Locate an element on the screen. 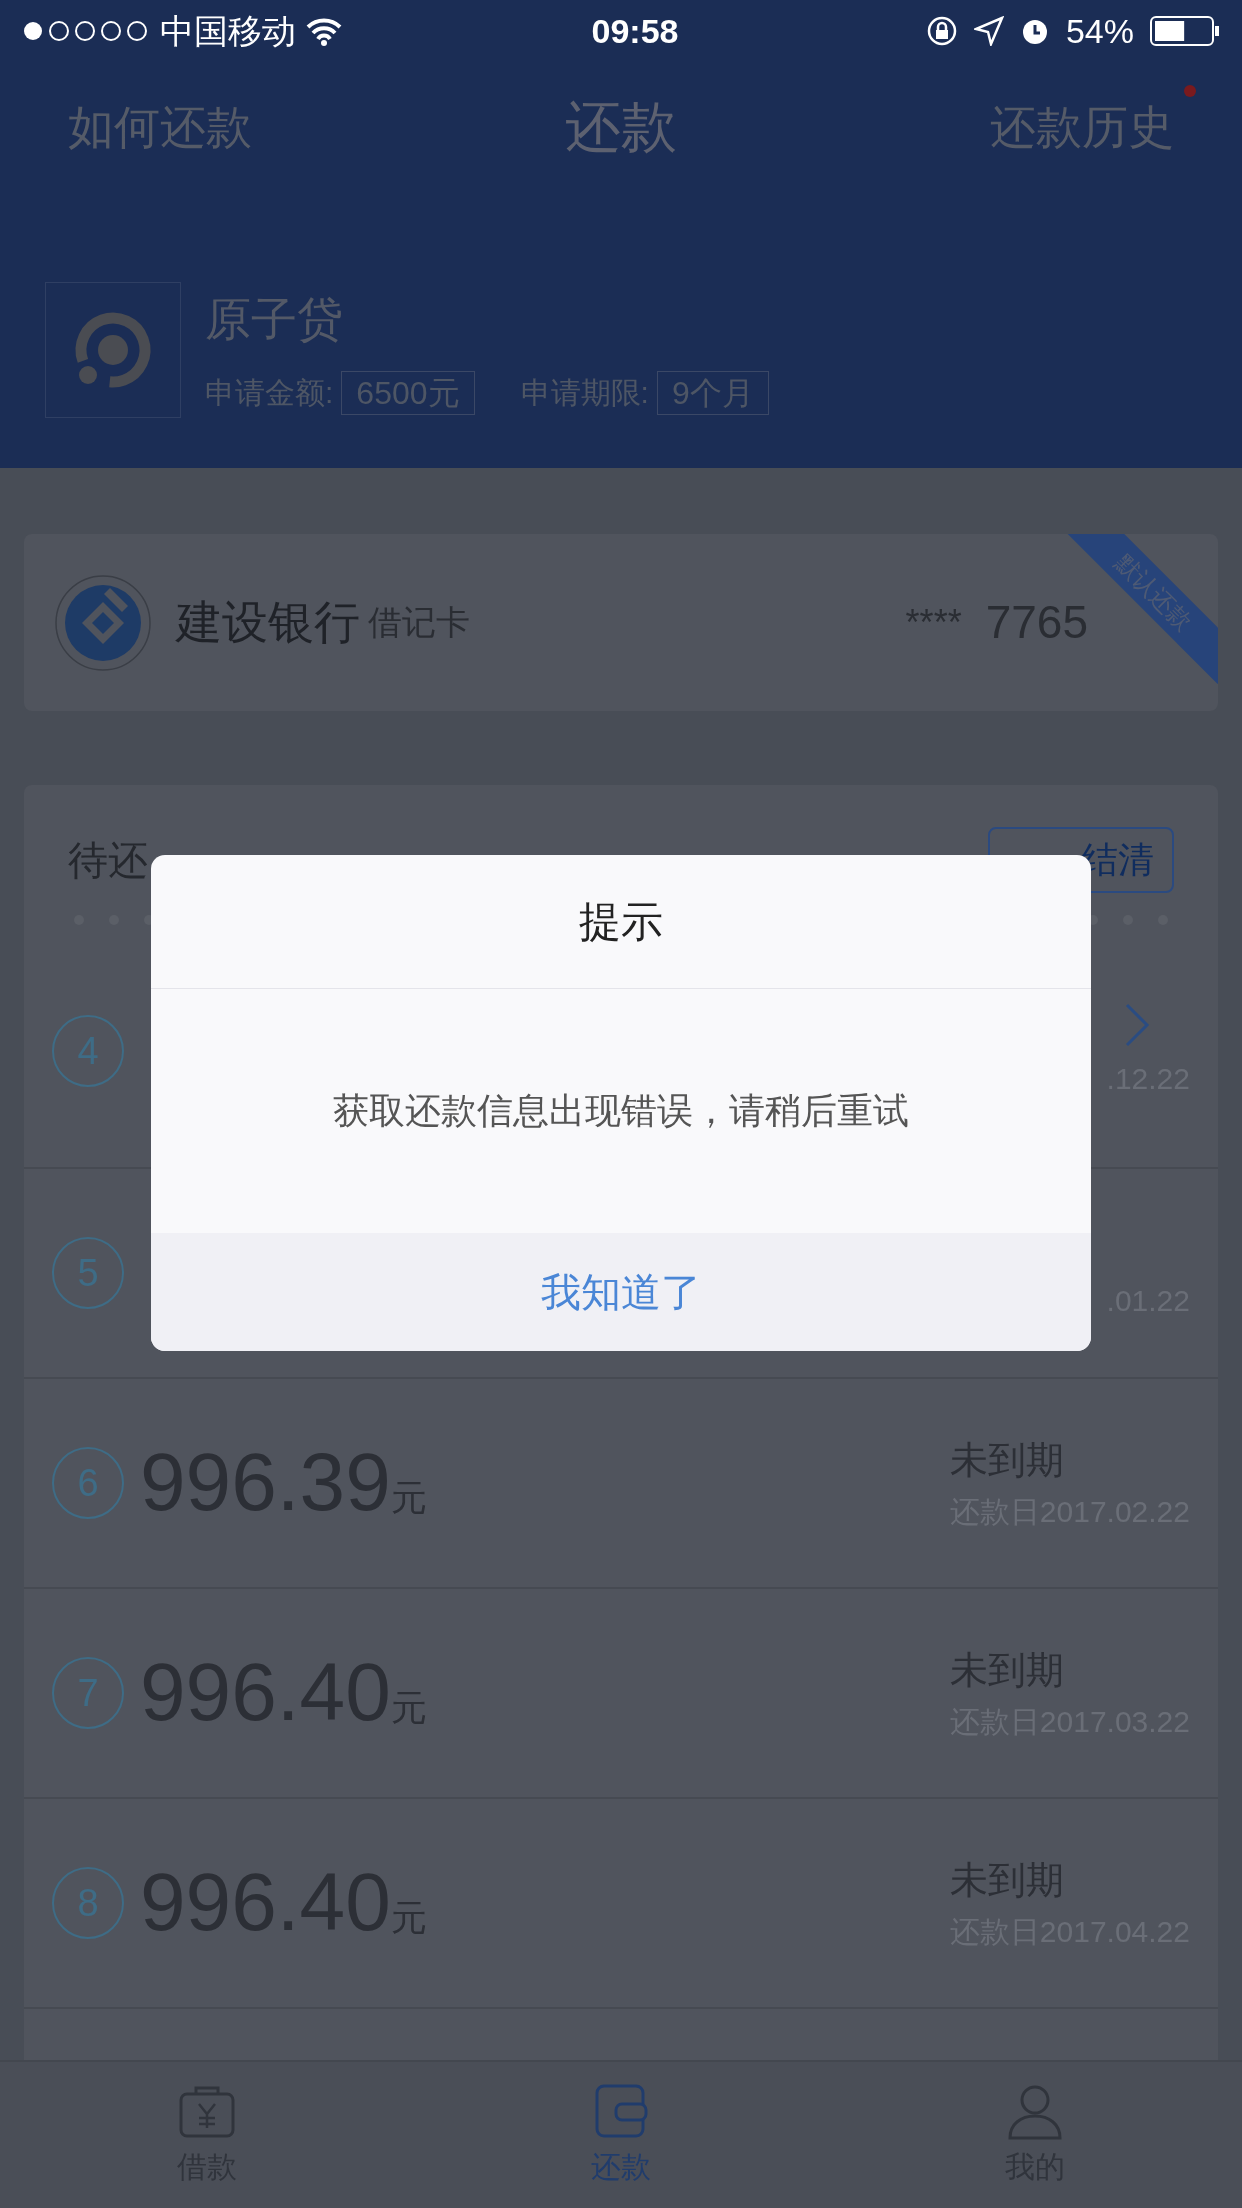  carrier-name: 中国移动 is located at coordinates (228, 31).